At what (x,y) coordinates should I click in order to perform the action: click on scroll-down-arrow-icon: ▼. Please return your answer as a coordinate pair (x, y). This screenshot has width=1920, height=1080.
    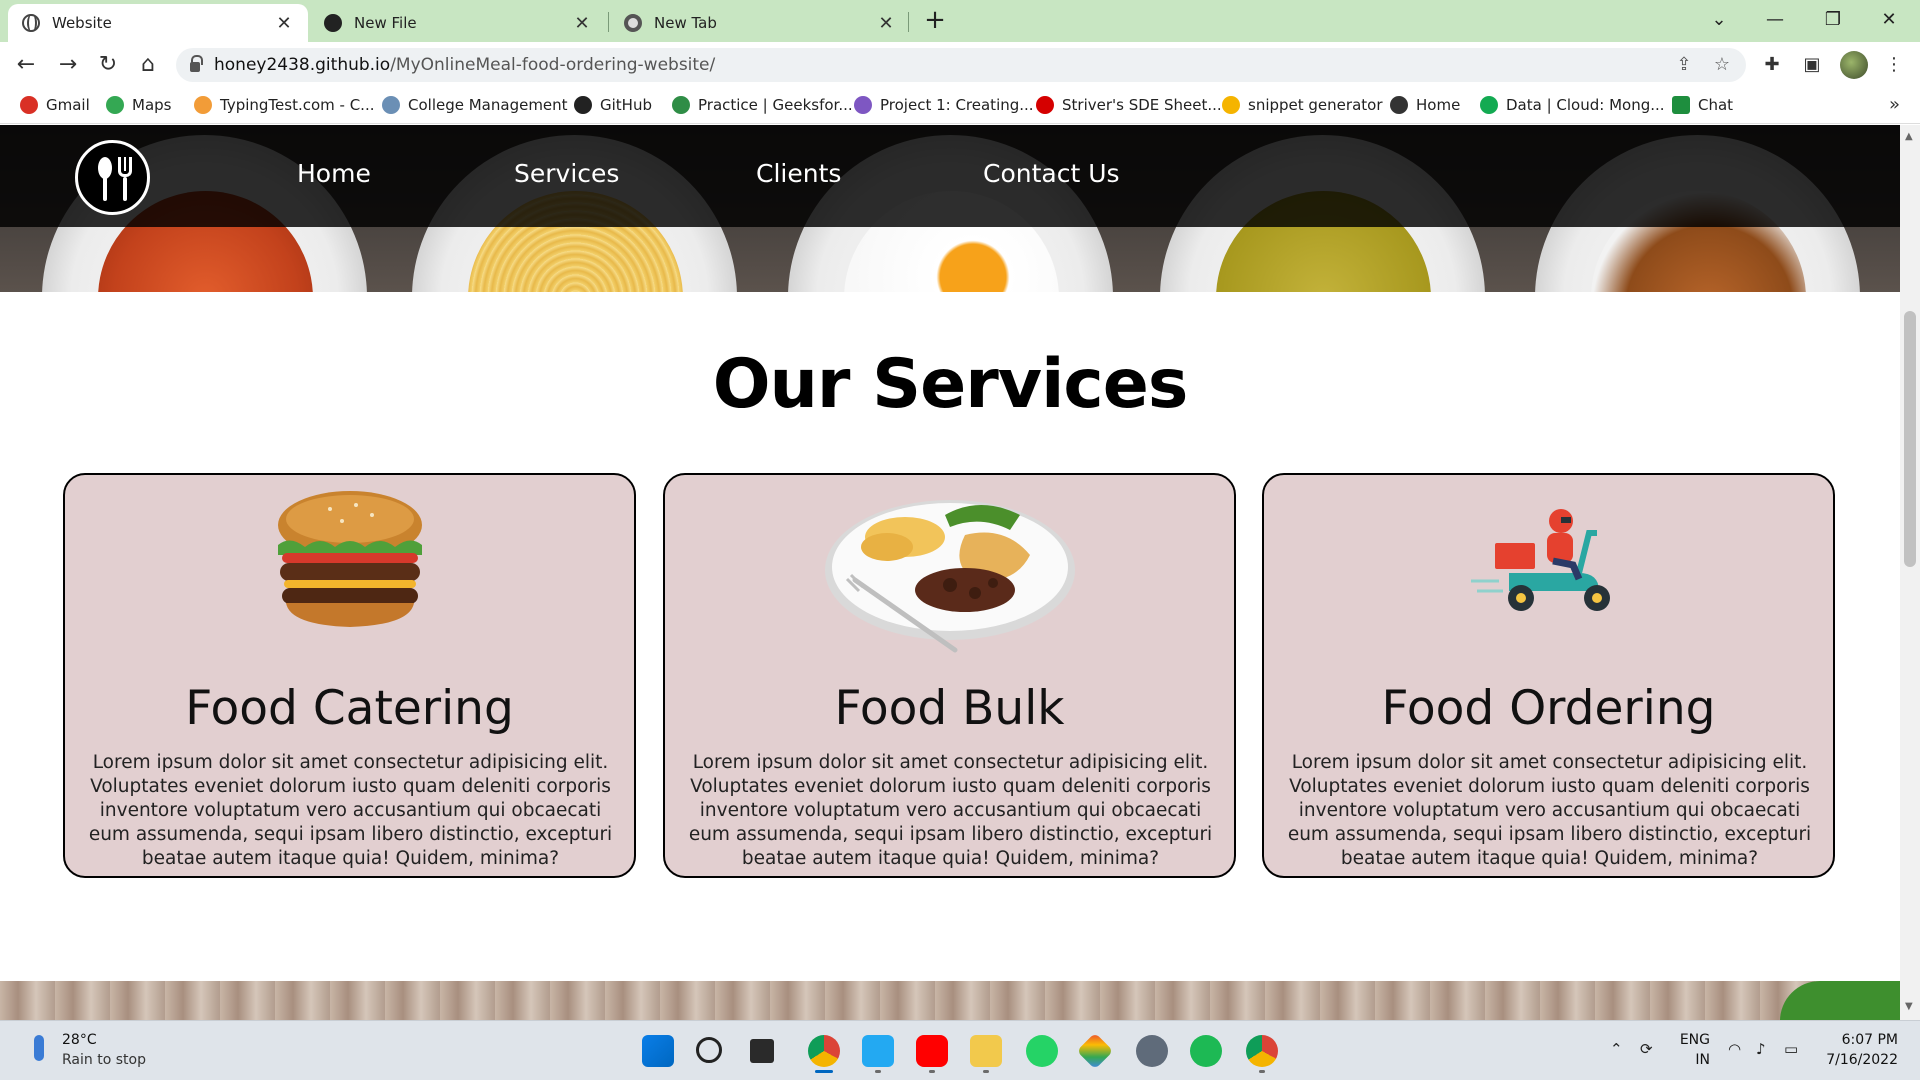
    Looking at the image, I should click on (1909, 1006).